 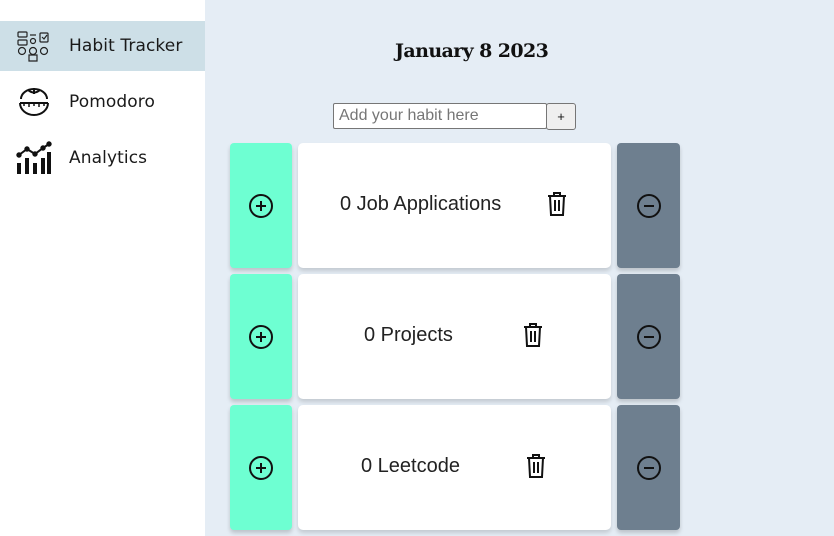 What do you see at coordinates (112, 102) in the screenshot?
I see `sidebar-item-label: Pomodoro` at bounding box center [112, 102].